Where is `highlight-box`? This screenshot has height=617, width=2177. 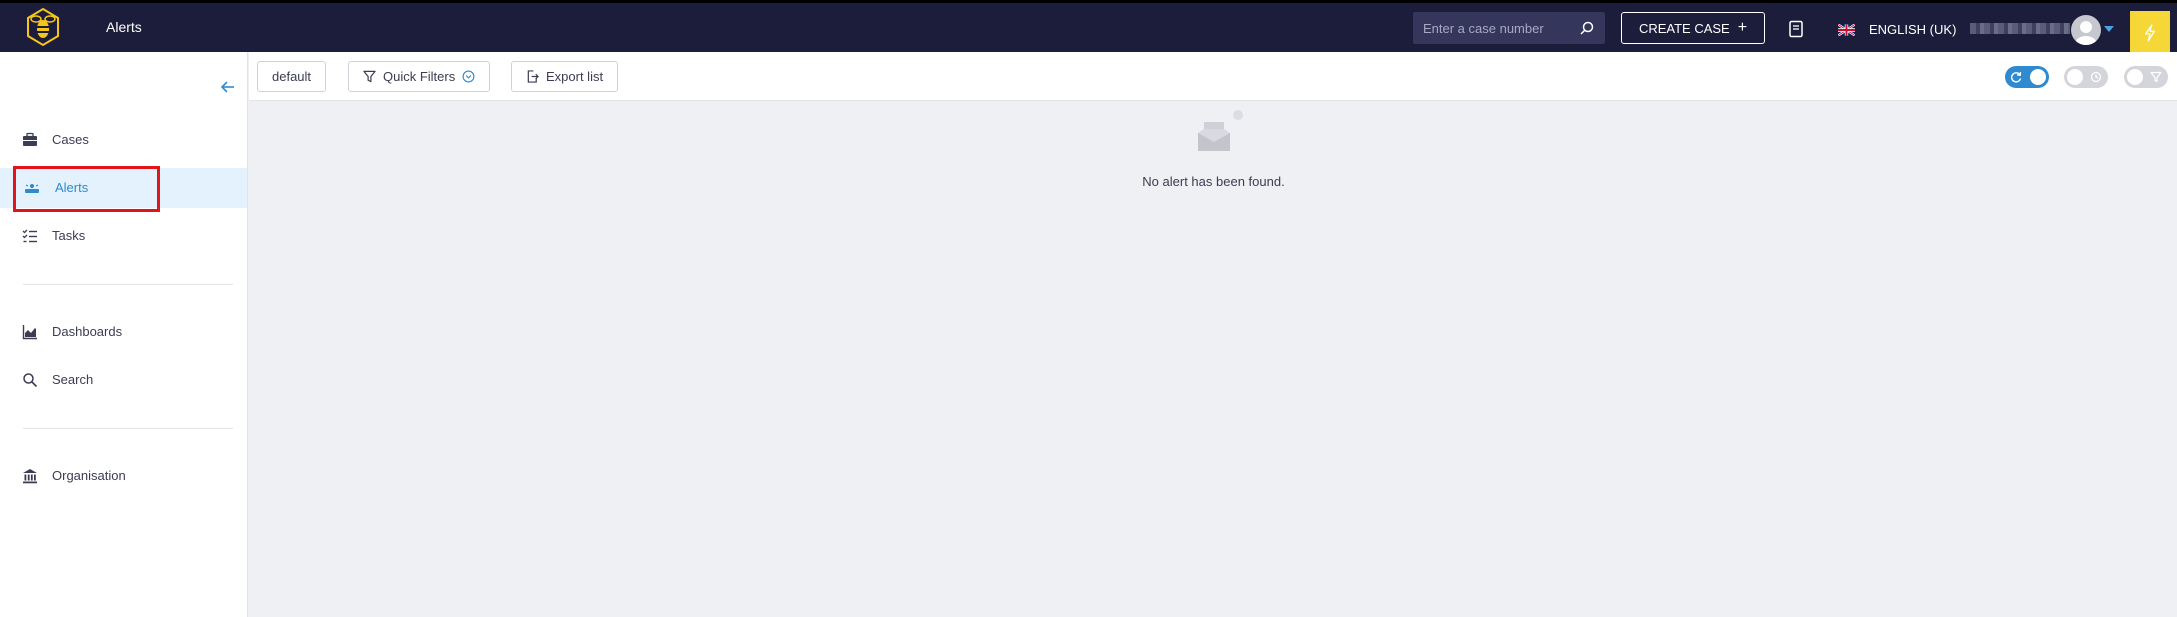
highlight-box is located at coordinates (86, 189).